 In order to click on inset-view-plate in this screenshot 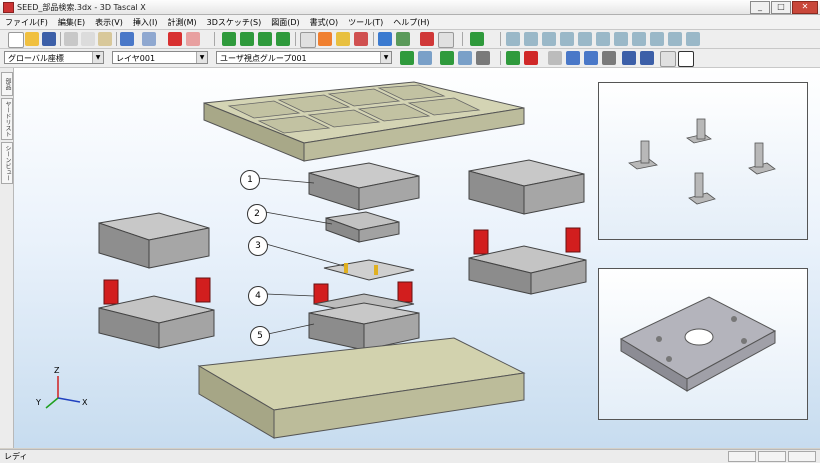, I will do `click(703, 344)`.